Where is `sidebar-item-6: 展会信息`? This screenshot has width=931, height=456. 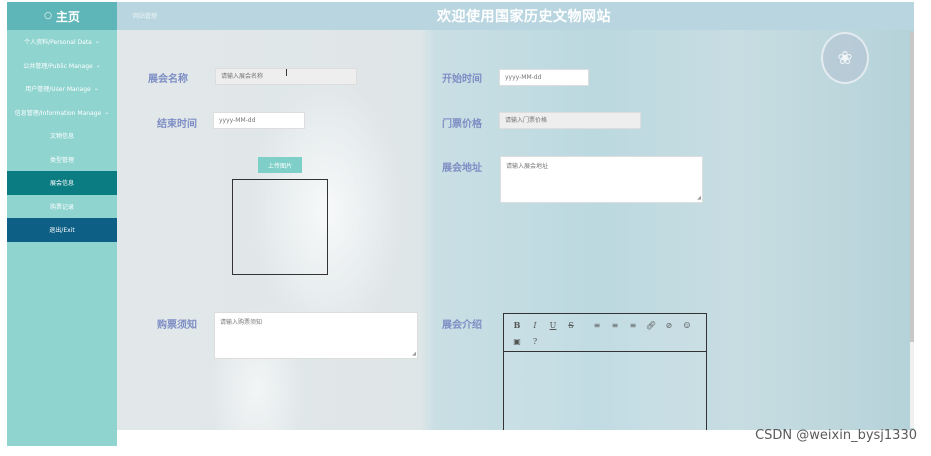 sidebar-item-6: 展会信息 is located at coordinates (62, 183).